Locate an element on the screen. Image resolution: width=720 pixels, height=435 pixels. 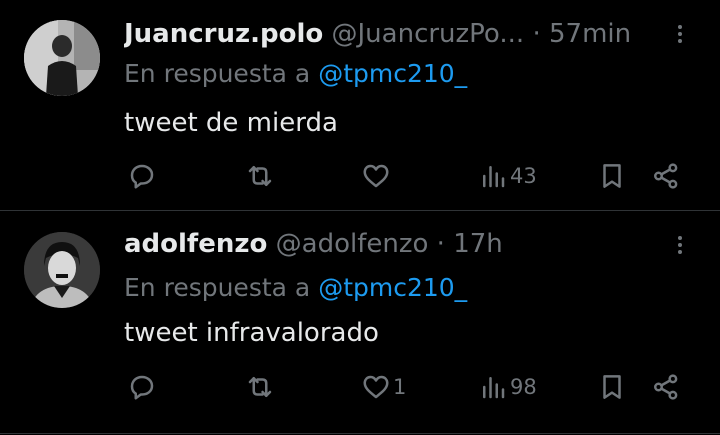
views-count: 43 is located at coordinates (523, 176).